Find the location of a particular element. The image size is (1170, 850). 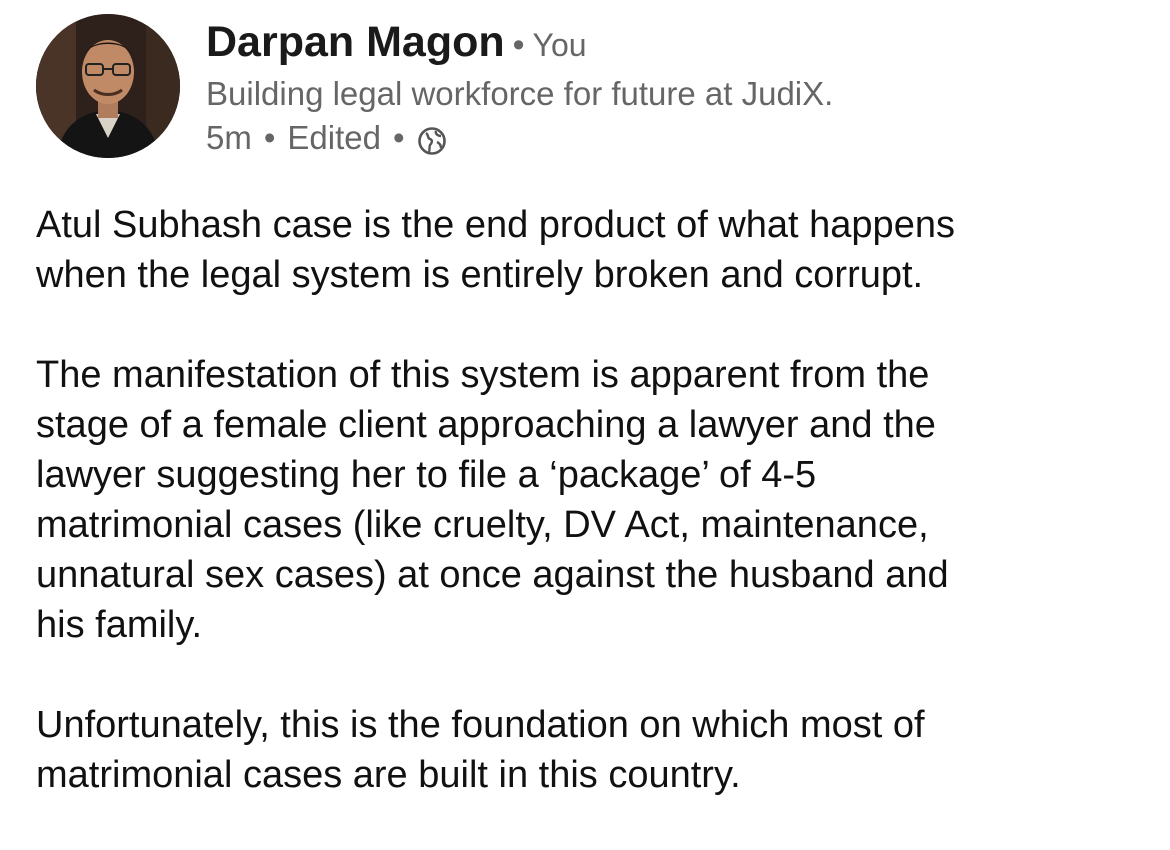

avatar-photo is located at coordinates (108, 86).